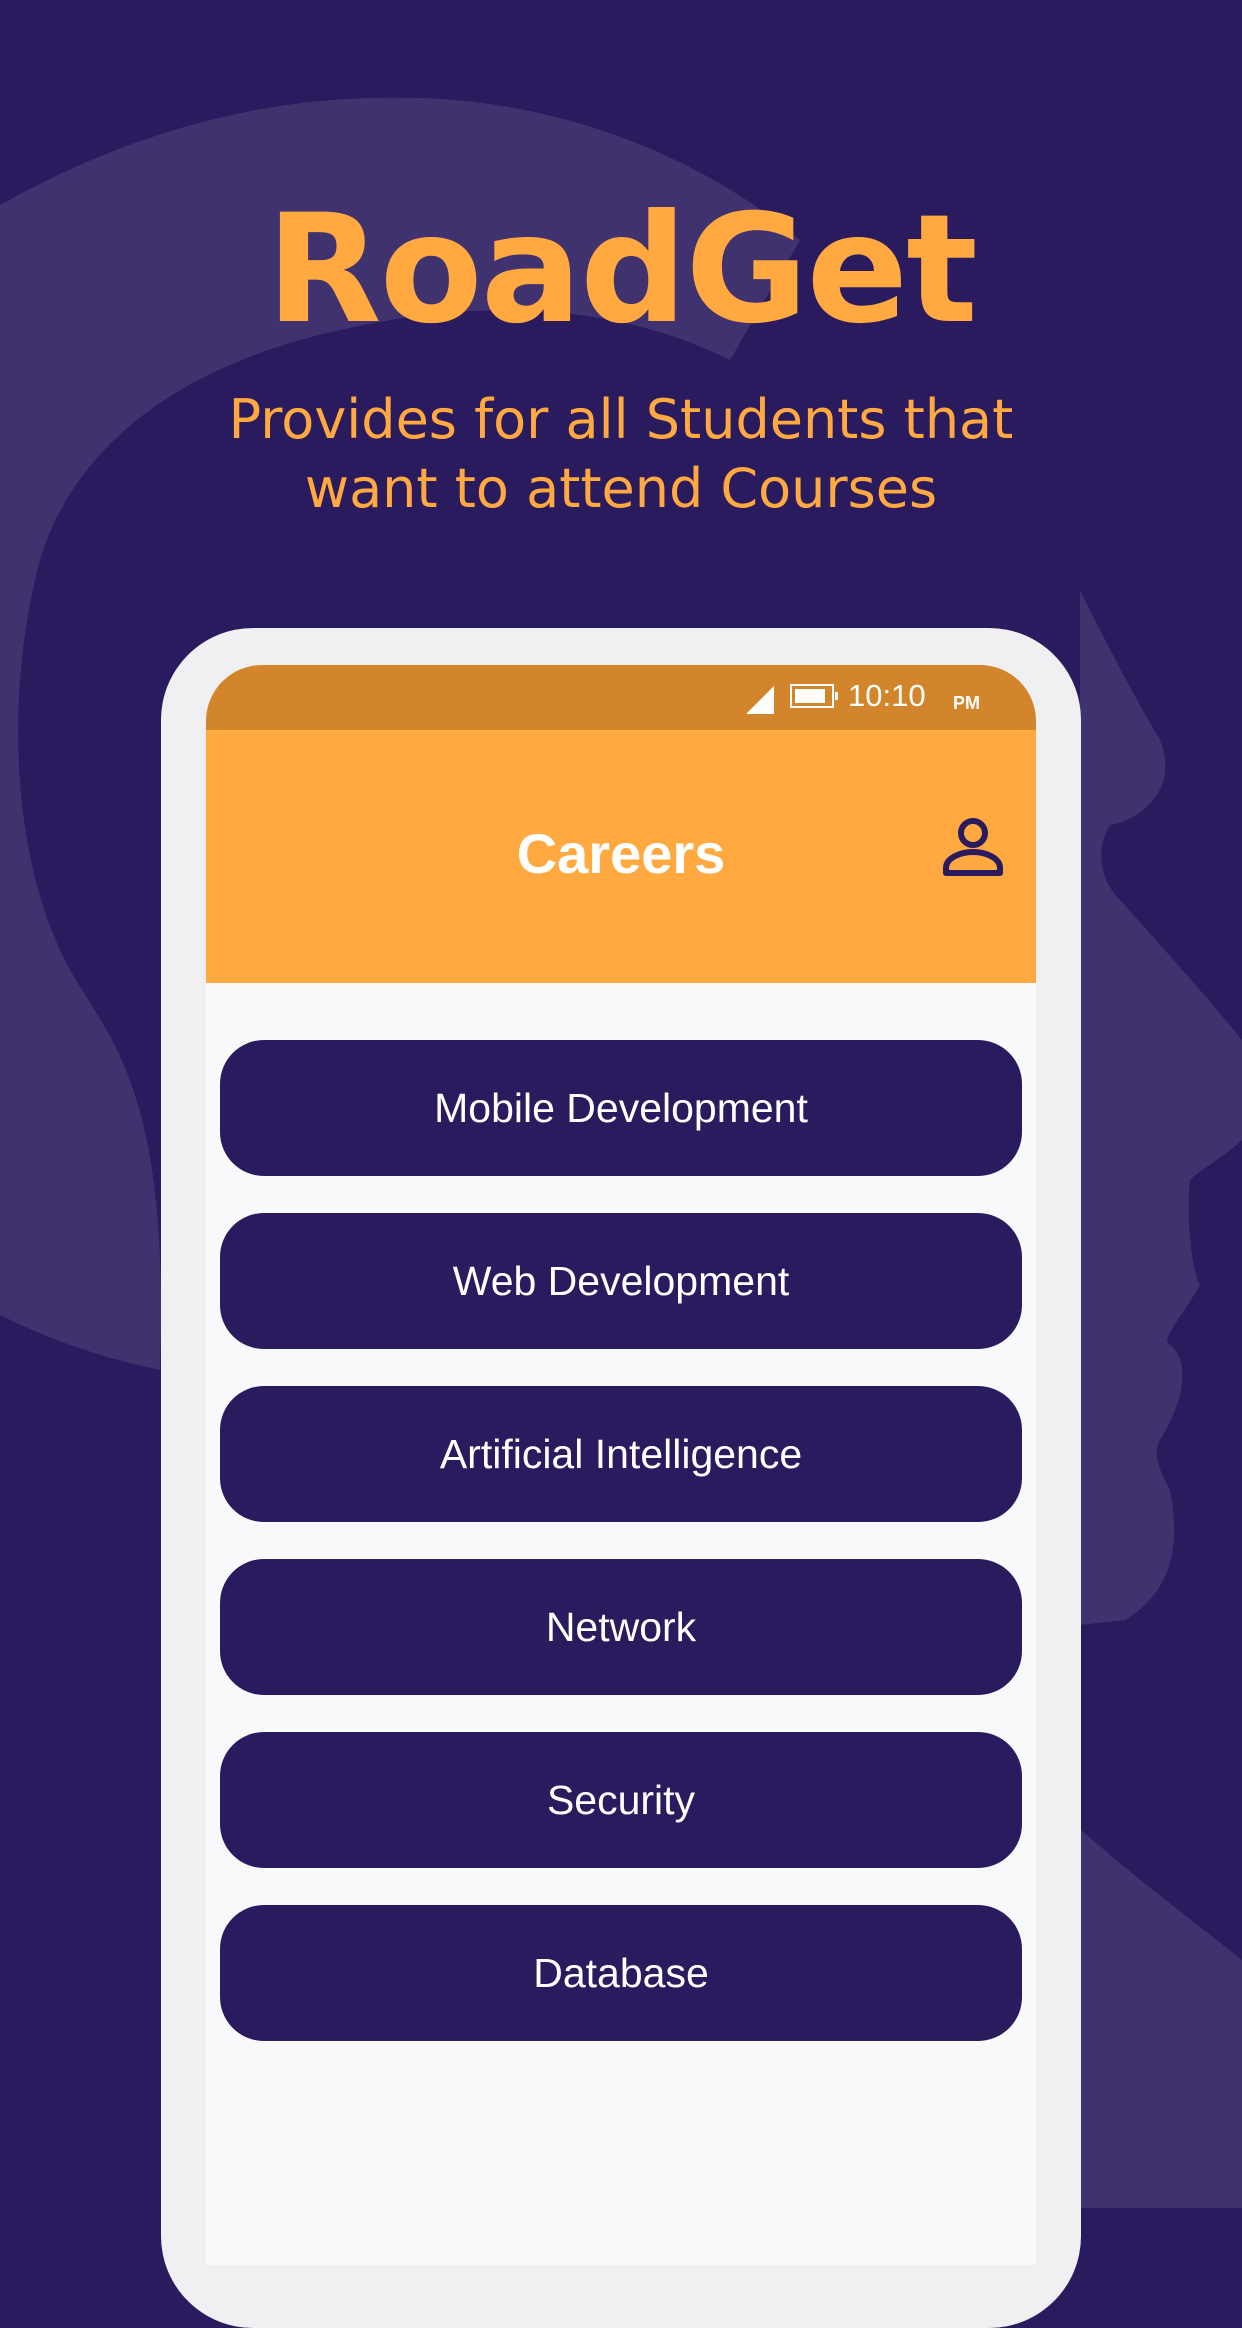 The width and height of the screenshot is (1242, 2328). I want to click on app-bar: Careers, so click(621, 856).